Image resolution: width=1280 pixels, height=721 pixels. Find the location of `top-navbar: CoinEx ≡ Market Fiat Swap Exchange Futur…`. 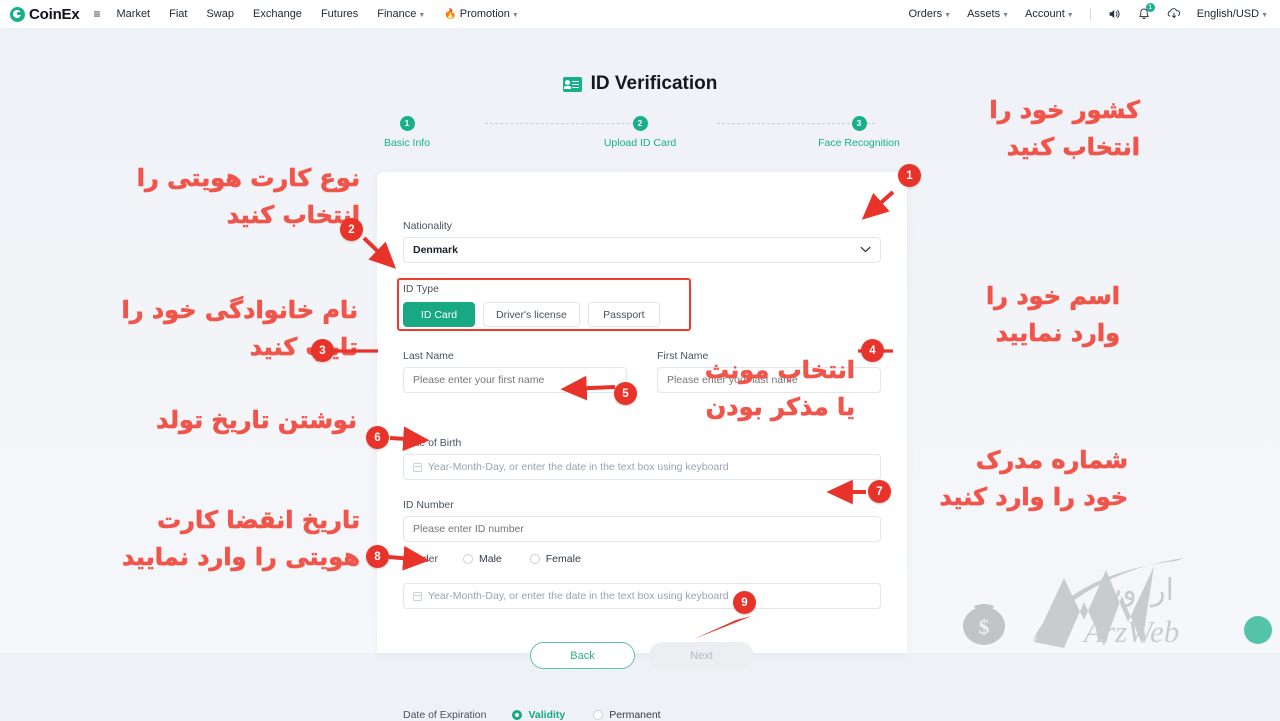

top-navbar: CoinEx ≡ Market Fiat Swap Exchange Futur… is located at coordinates (640, 14).